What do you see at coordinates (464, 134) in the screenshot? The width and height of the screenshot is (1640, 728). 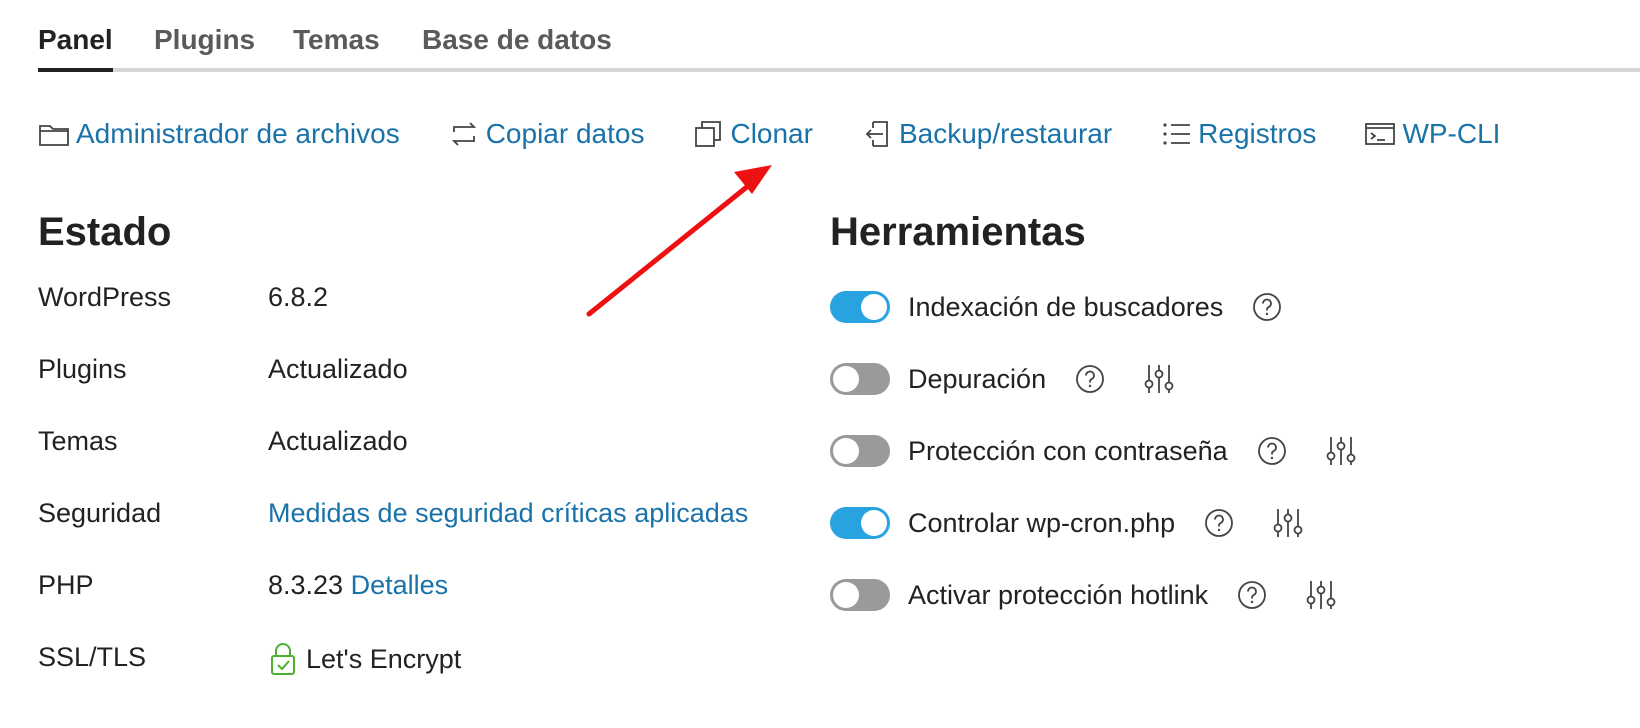 I see `copy-sync-icon` at bounding box center [464, 134].